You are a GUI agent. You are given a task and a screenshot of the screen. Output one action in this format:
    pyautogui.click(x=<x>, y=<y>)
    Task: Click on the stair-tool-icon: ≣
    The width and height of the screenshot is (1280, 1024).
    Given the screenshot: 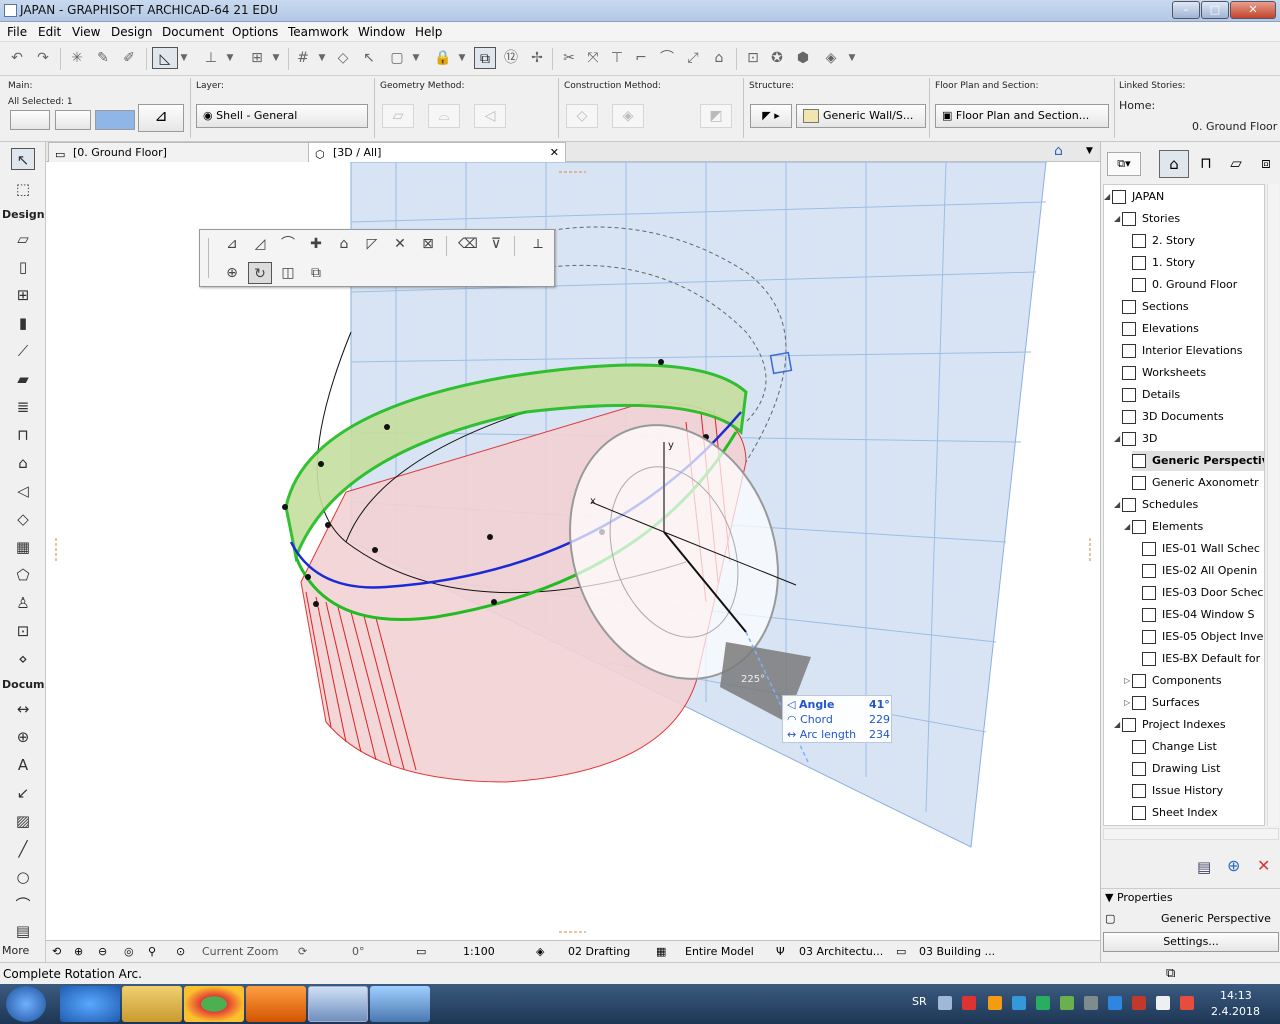 What is the action you would take?
    pyautogui.click(x=23, y=407)
    